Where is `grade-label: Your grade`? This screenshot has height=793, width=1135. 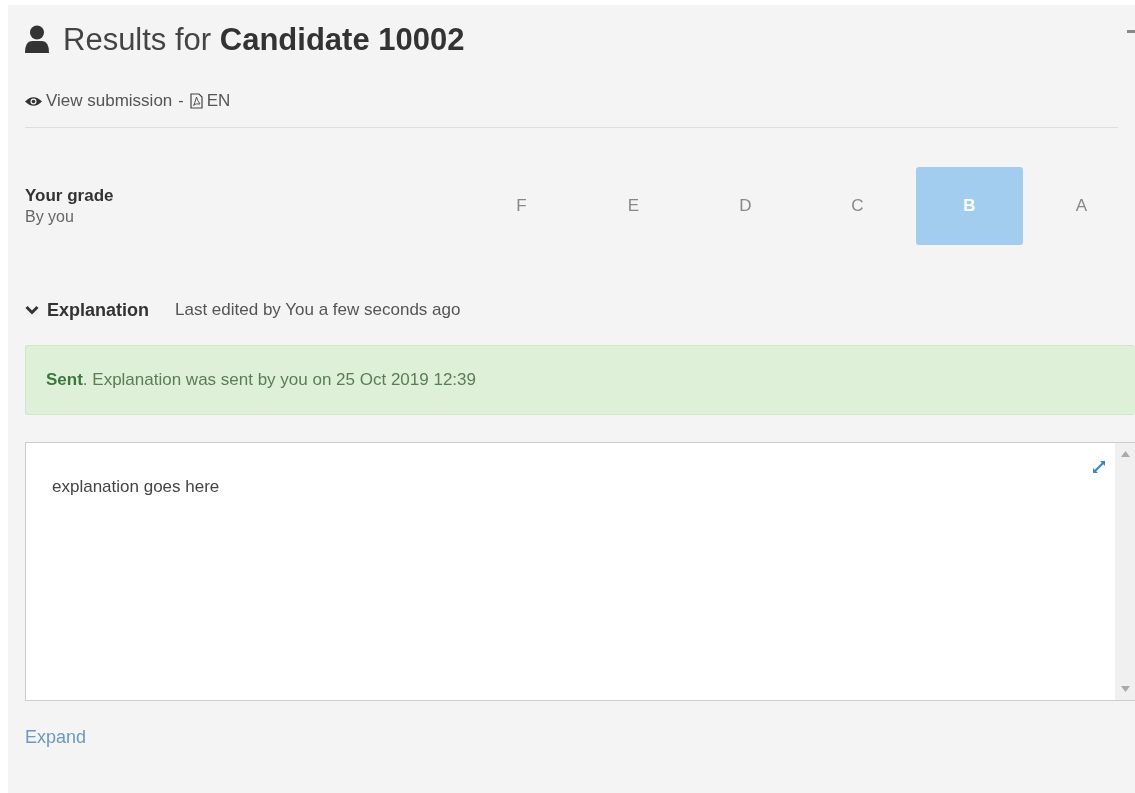 grade-label: Your grade is located at coordinates (70, 196).